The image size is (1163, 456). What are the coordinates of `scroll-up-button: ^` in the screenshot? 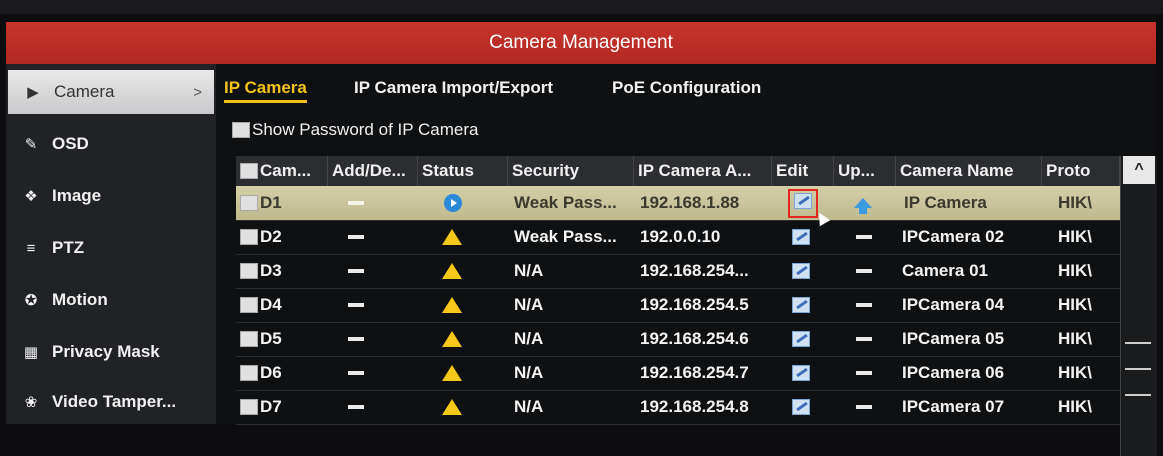 It's located at (1139, 170).